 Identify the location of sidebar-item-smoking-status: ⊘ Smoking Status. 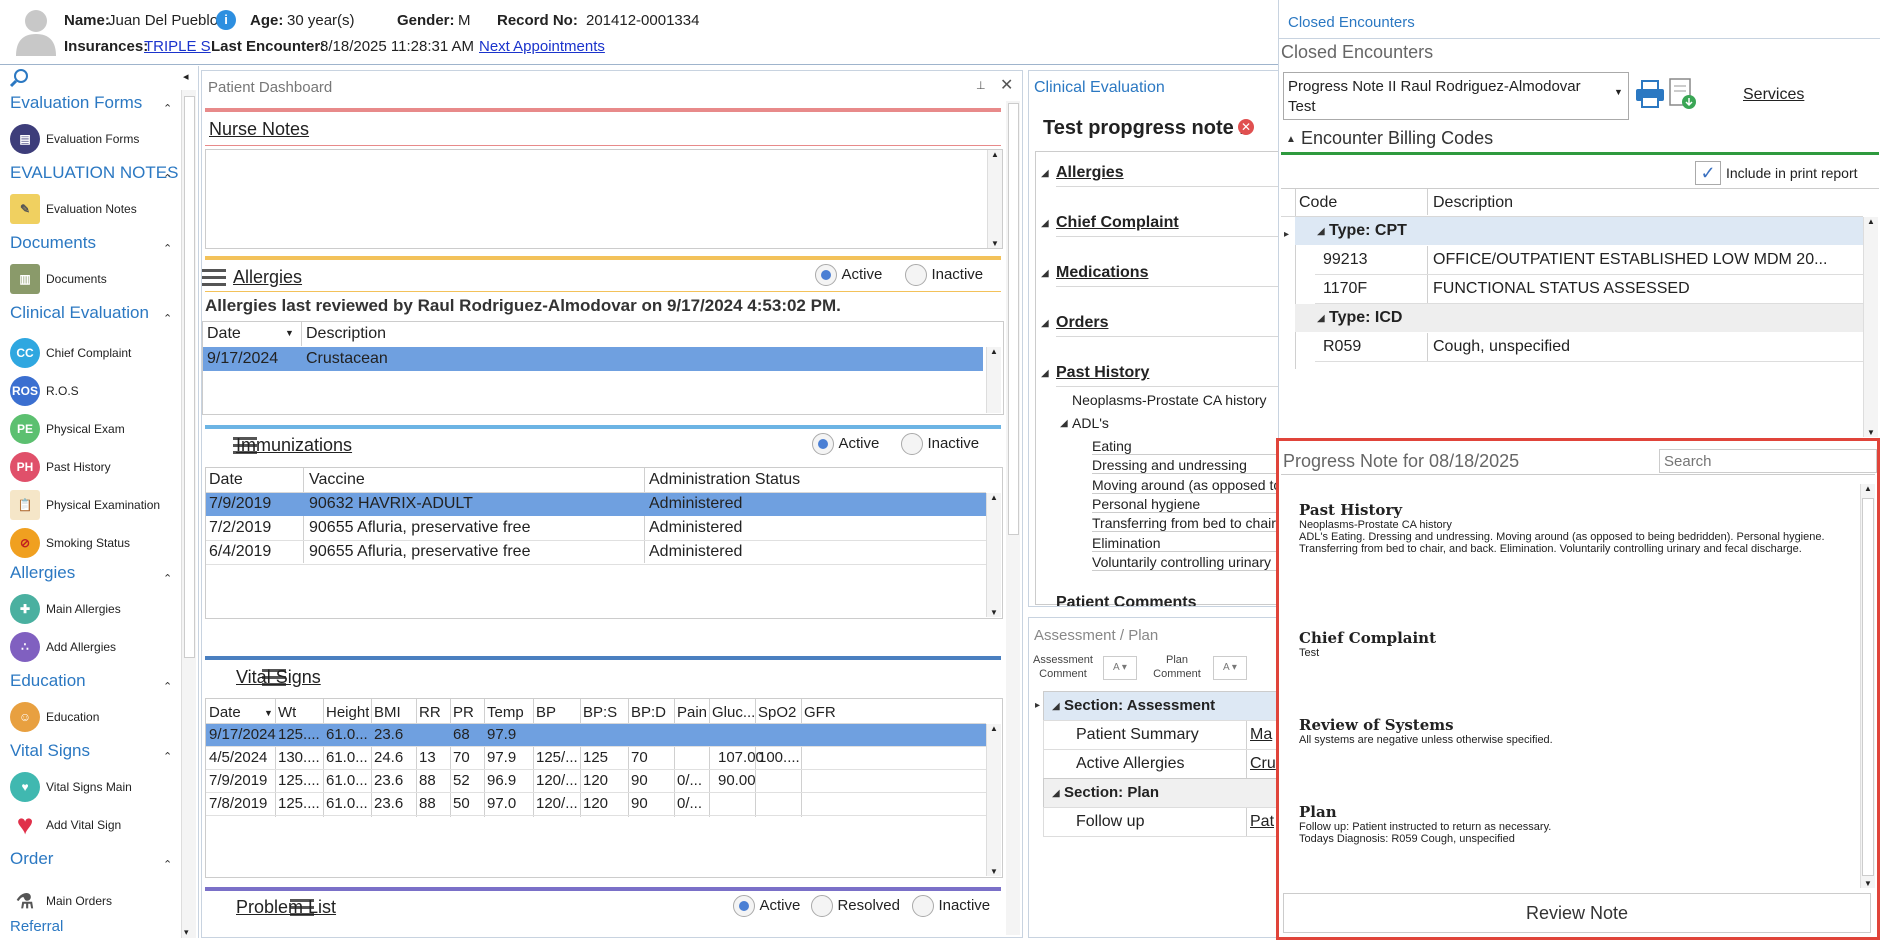
(70, 543).